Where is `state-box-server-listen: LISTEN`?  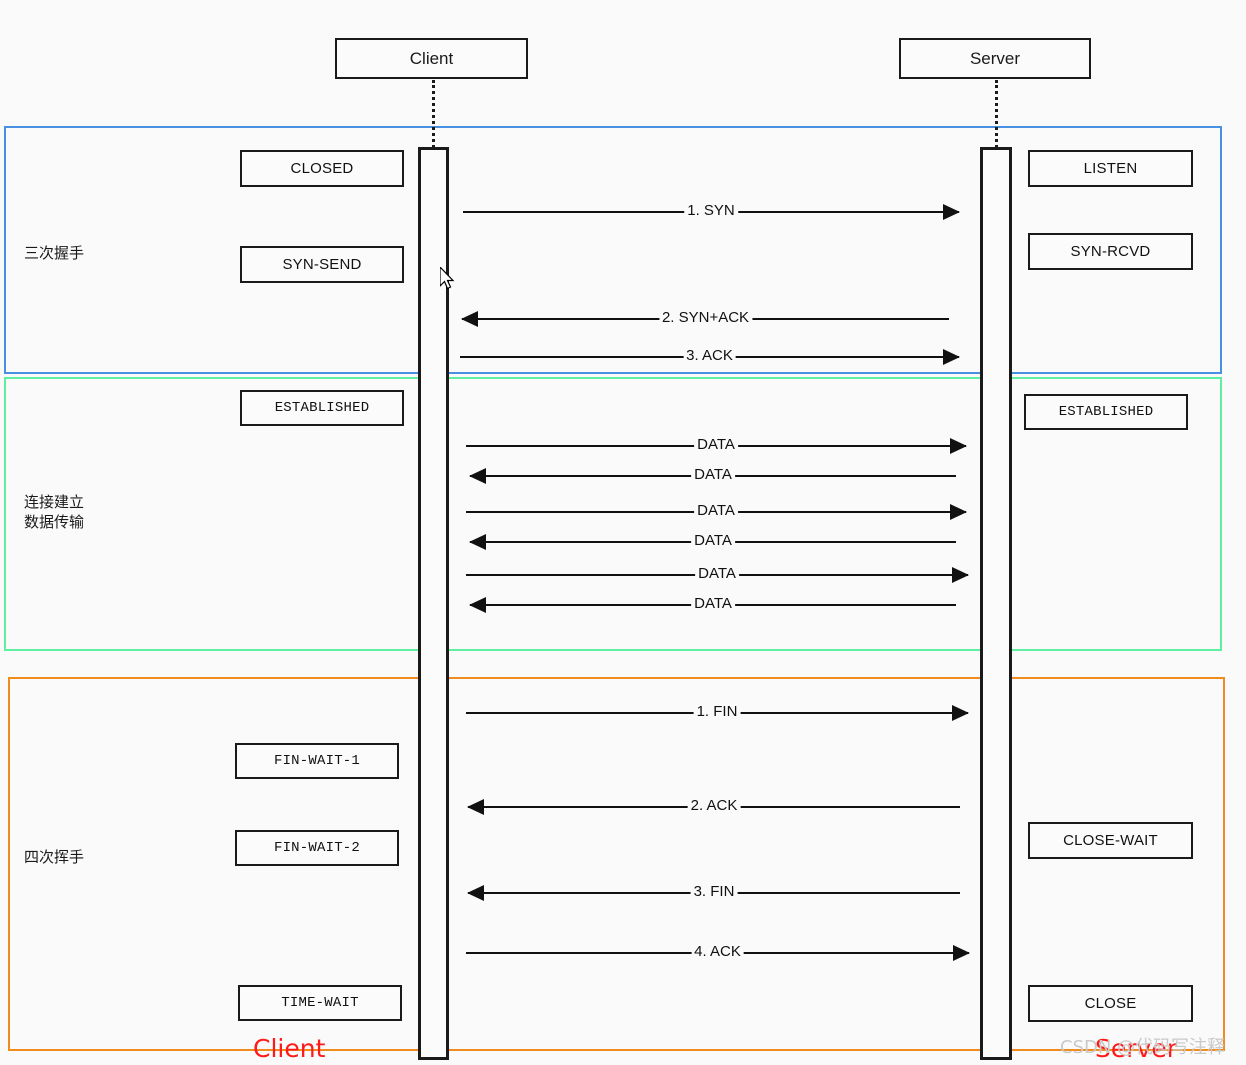 state-box-server-listen: LISTEN is located at coordinates (1110, 168).